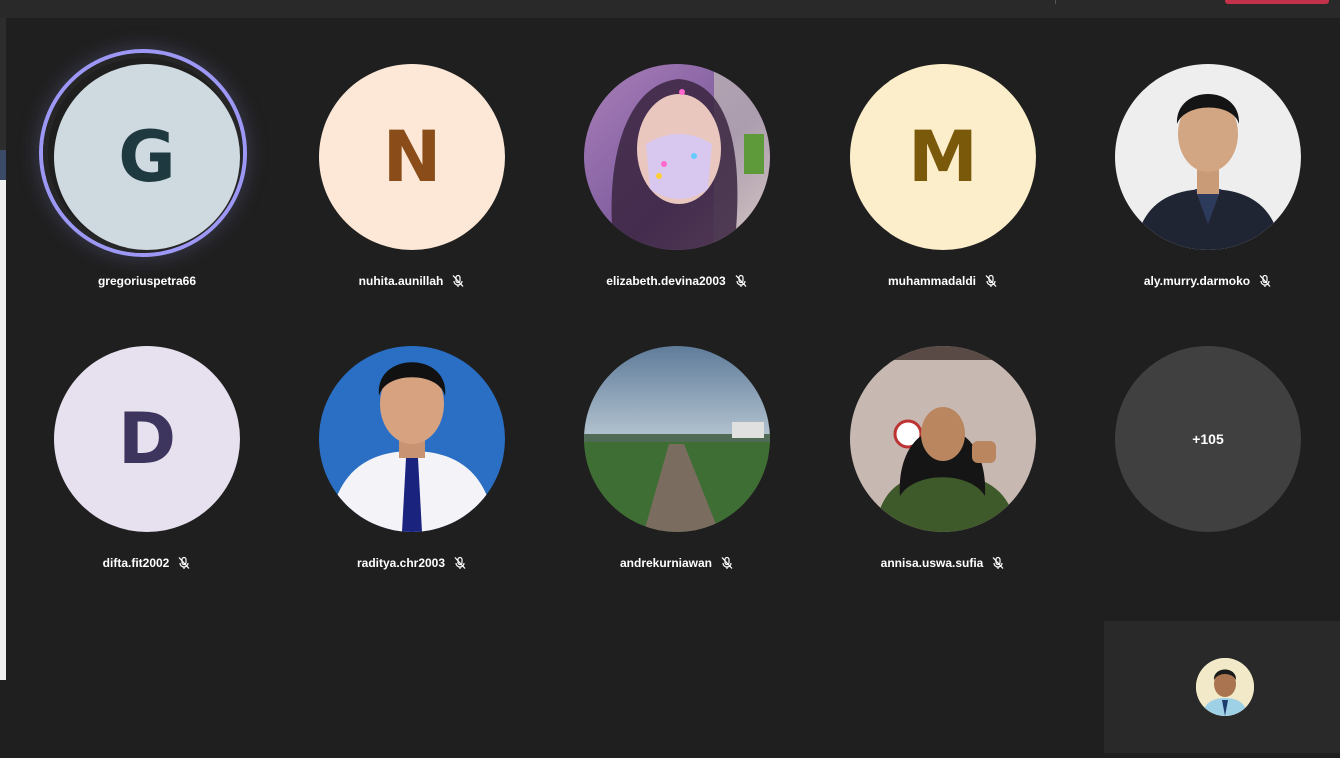 The image size is (1340, 758). I want to click on participant-tile-annisa-uswa-sufia: annisa.uswa.sufia, so click(943, 469).